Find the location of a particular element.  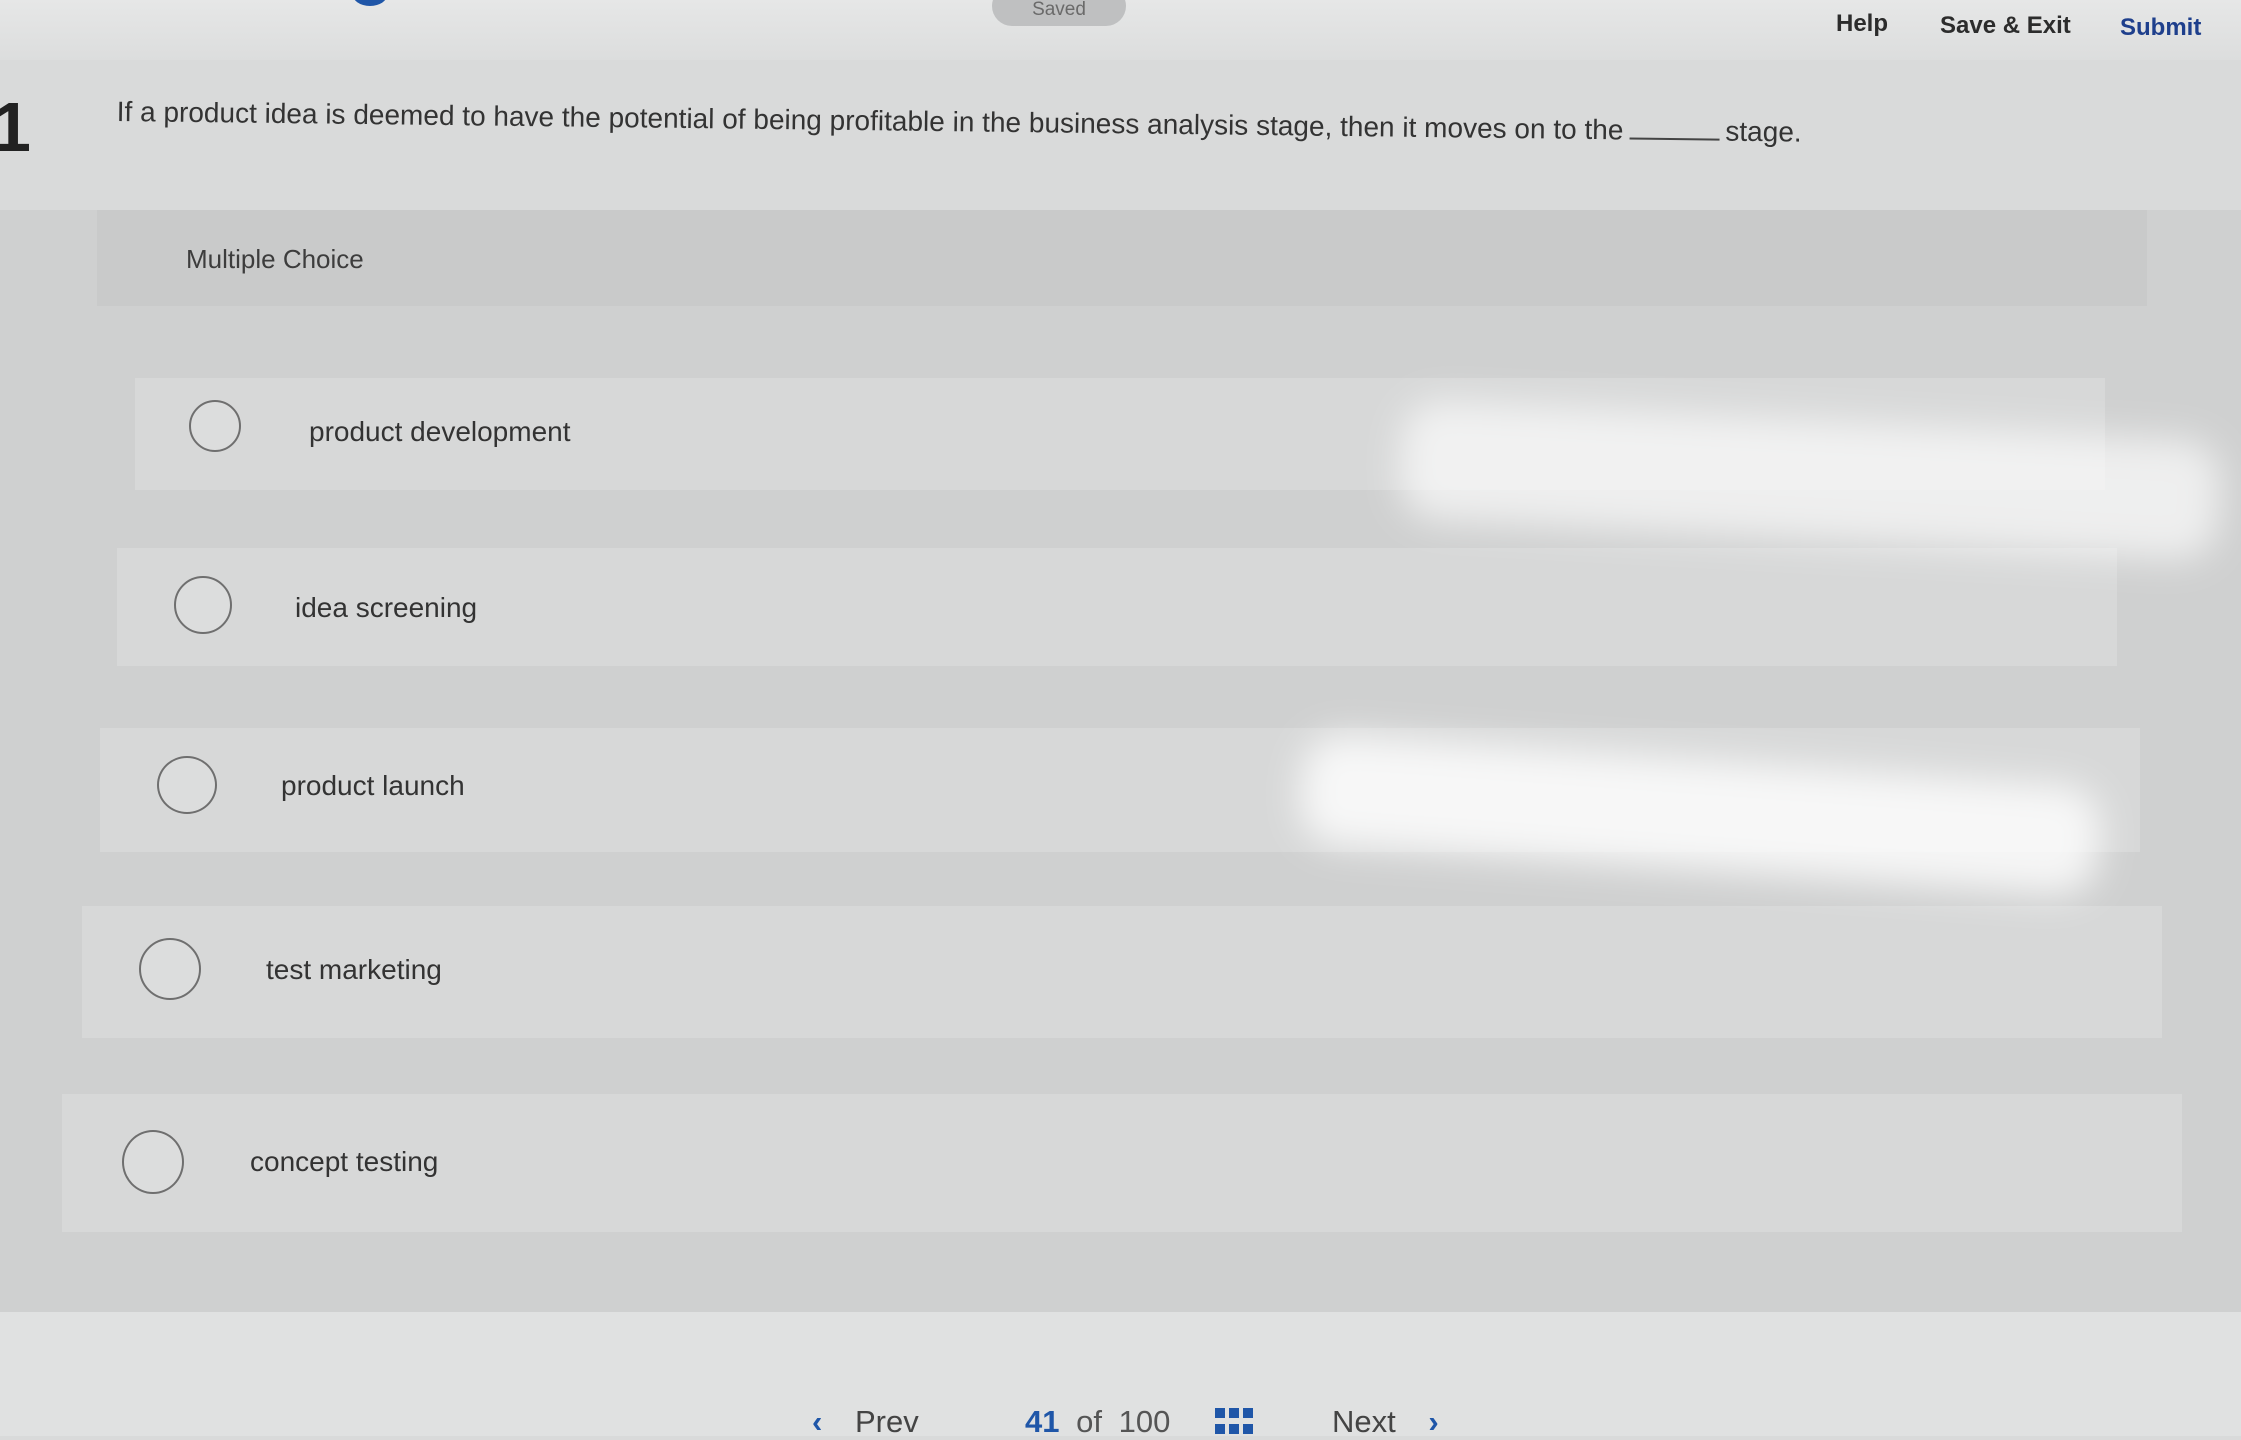

question-text-after: stage. is located at coordinates (1763, 131).